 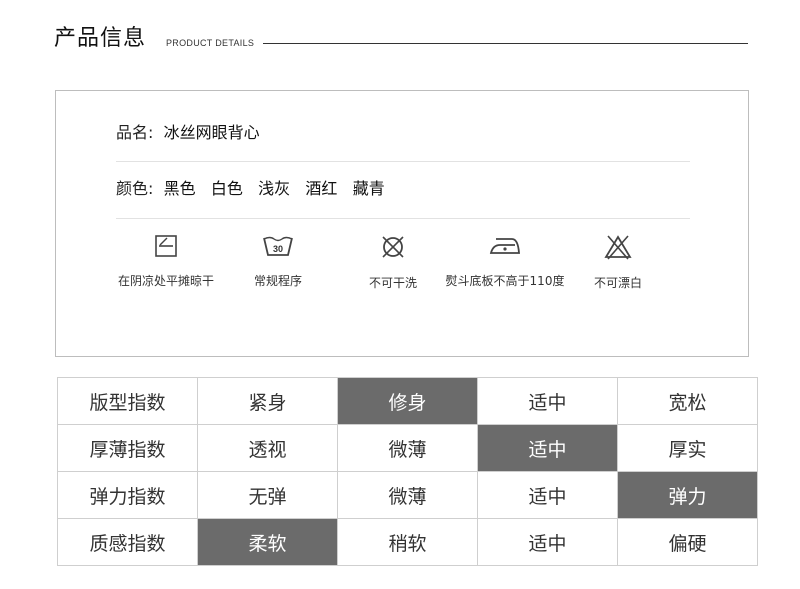 I want to click on color-value: 白色, so click(x=226, y=188).